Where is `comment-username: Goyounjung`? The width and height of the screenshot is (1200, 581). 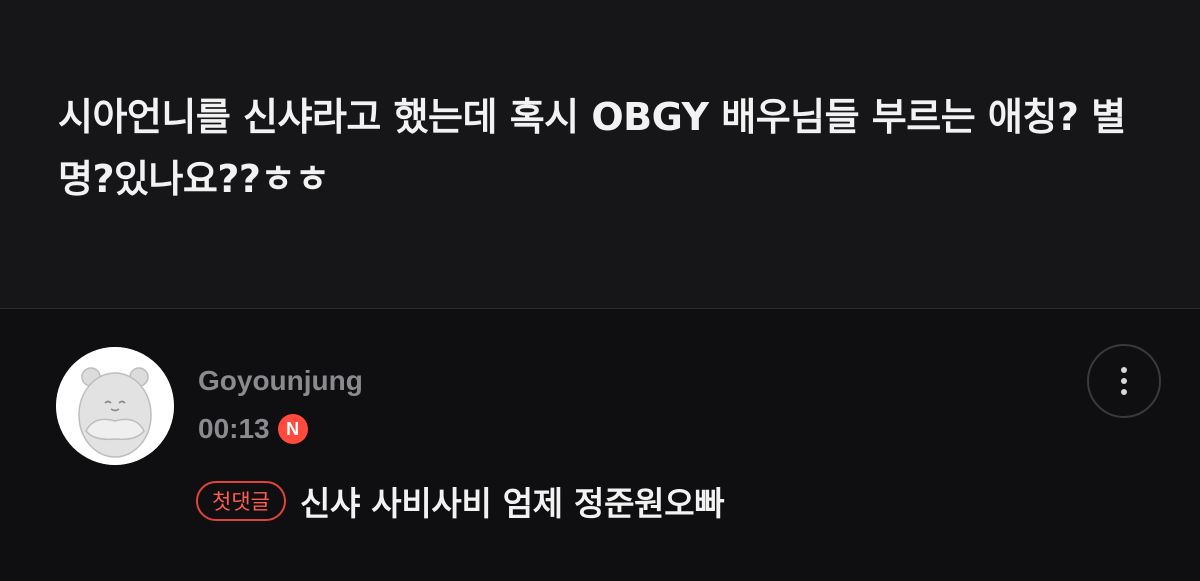 comment-username: Goyounjung is located at coordinates (280, 381).